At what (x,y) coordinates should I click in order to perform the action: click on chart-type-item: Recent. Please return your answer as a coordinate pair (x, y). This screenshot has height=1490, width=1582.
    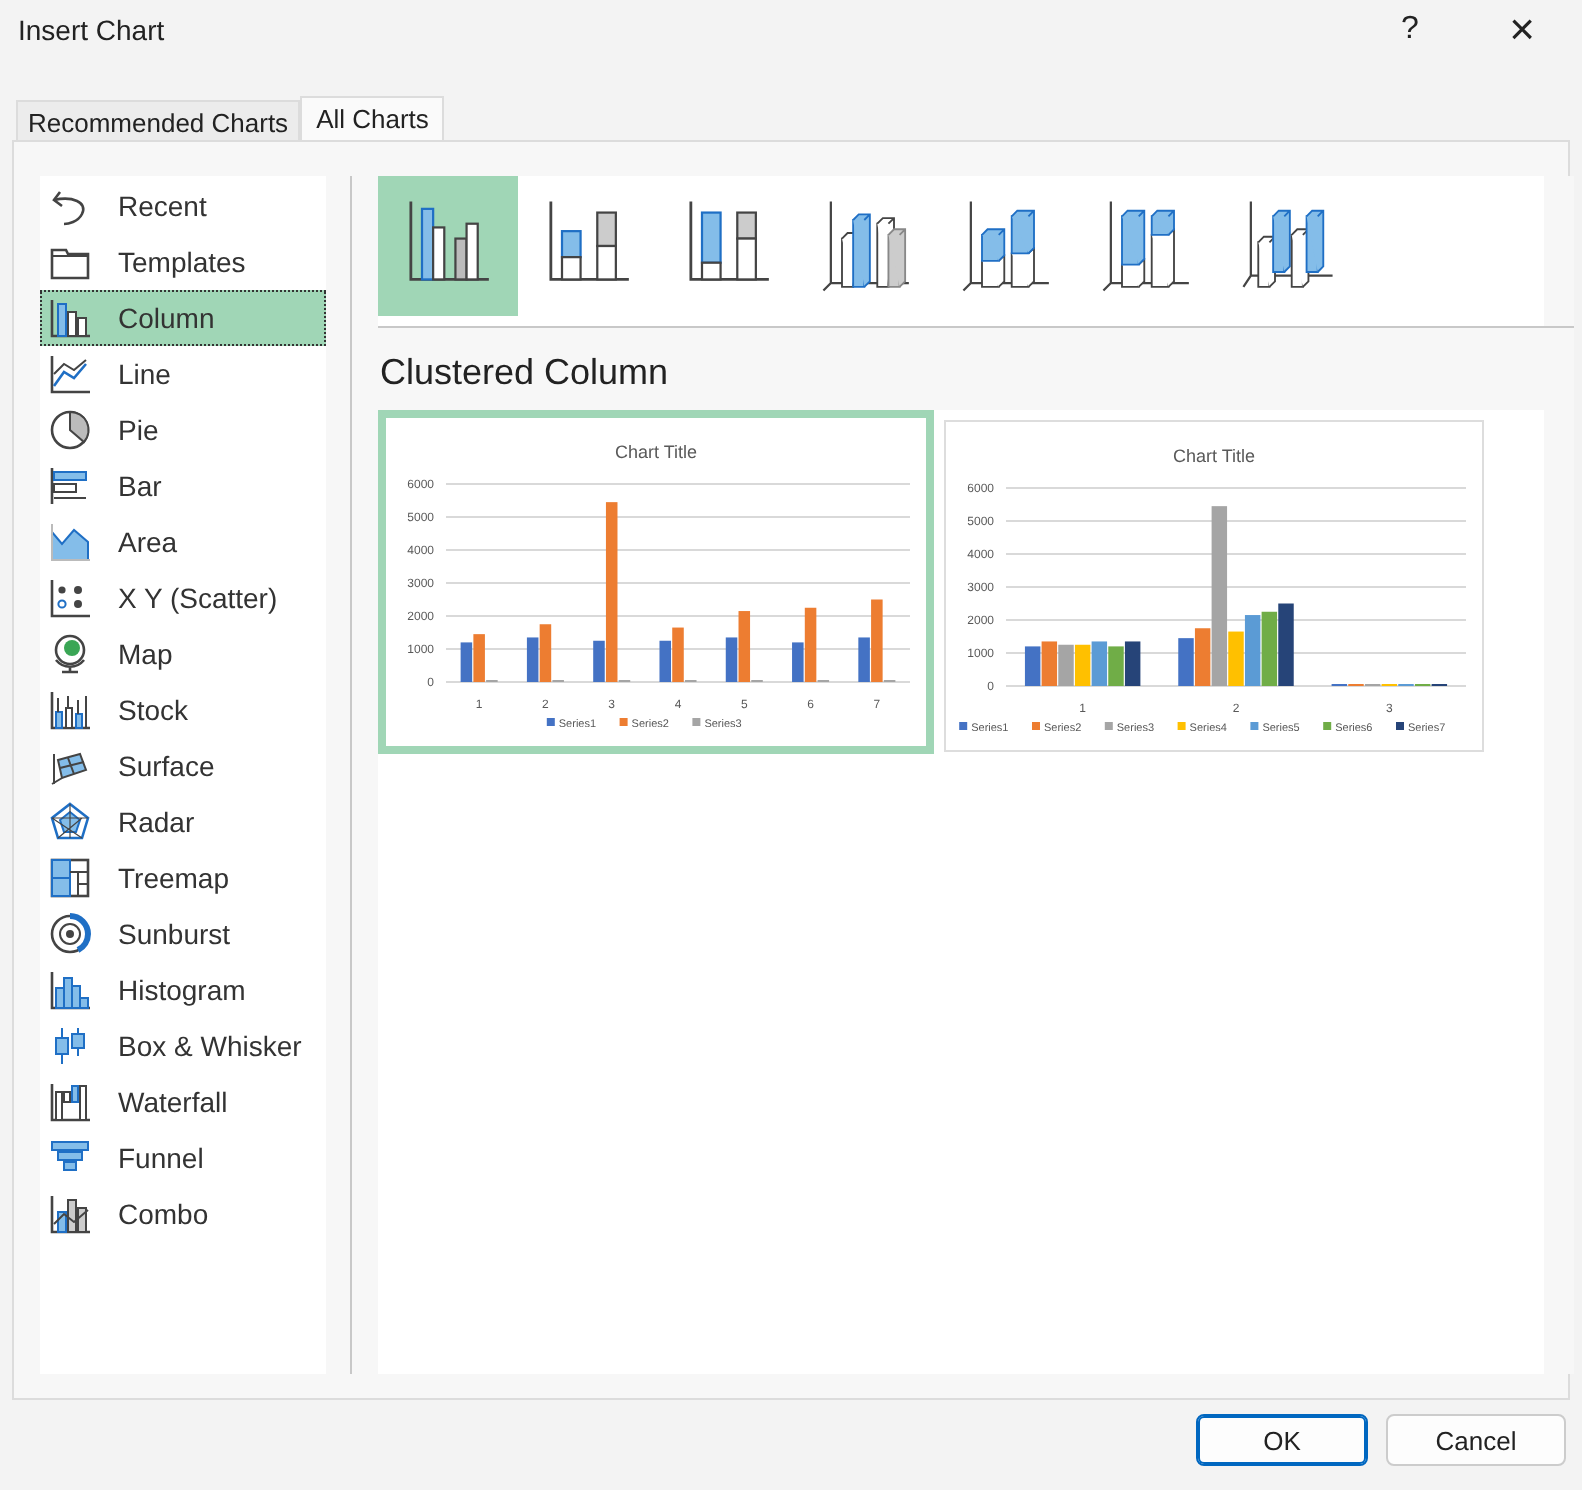
    Looking at the image, I should click on (183, 206).